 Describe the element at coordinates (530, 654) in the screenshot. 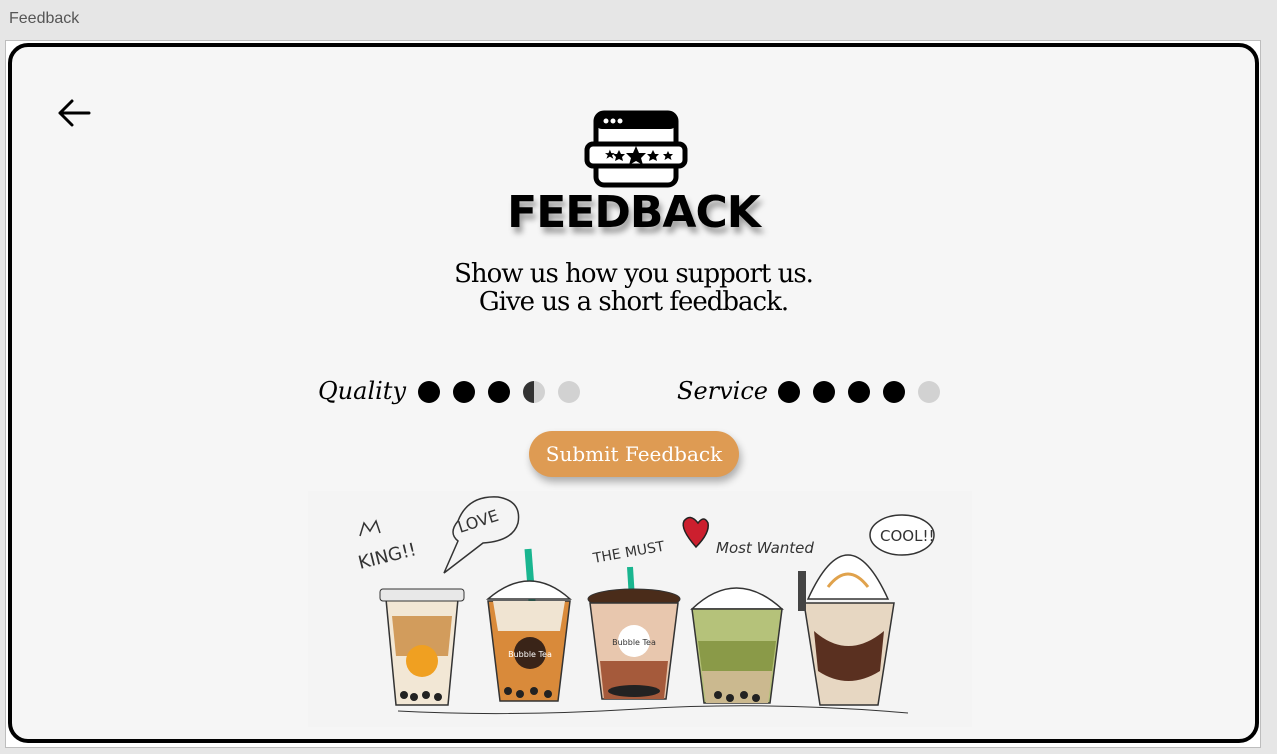

I see `cup-2-label: Bubble Tea` at that location.